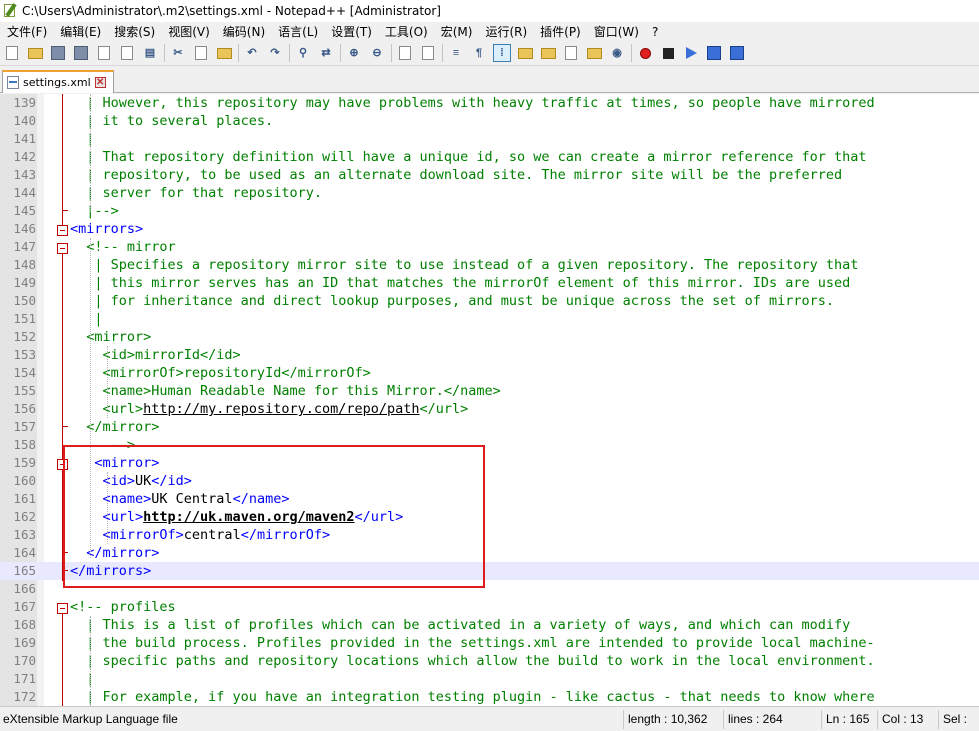  Describe the element at coordinates (188, 31) in the screenshot. I see `menu-view: 视图(V)` at that location.